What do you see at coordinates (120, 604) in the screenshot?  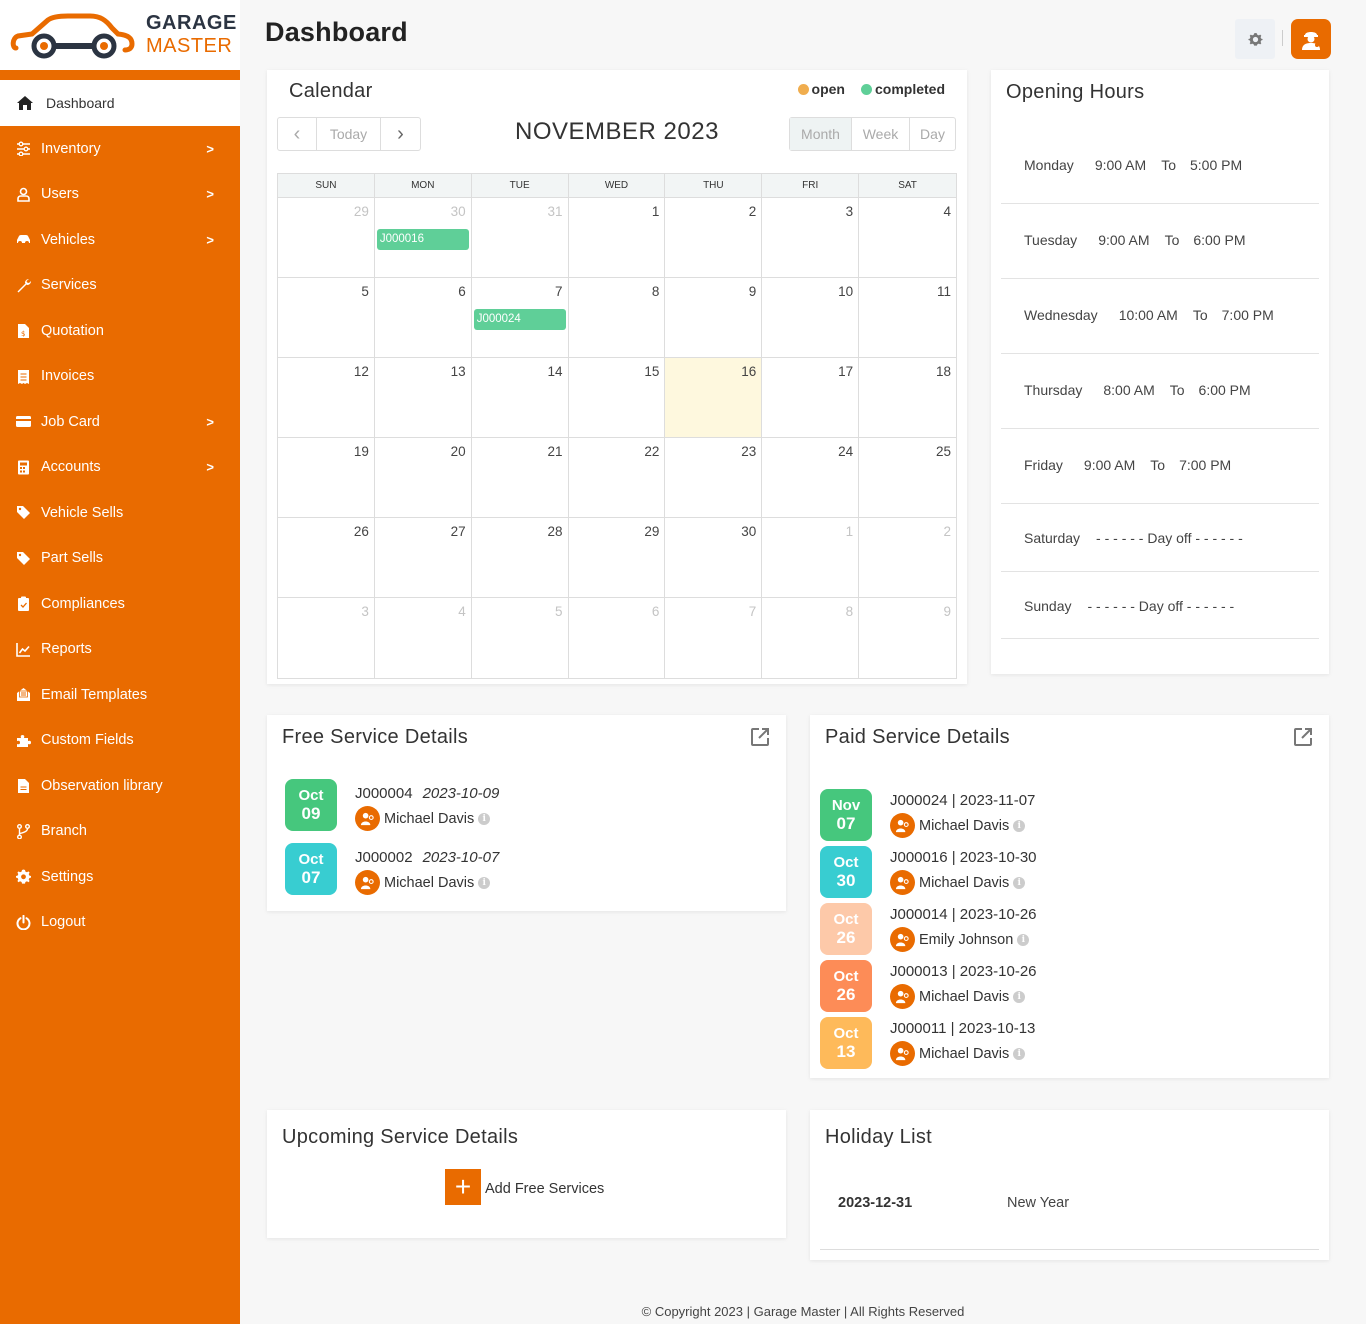 I see `sidebar-item-compliances: Compliances` at bounding box center [120, 604].